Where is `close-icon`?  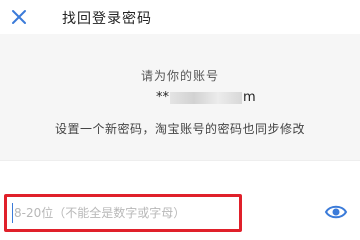 close-icon is located at coordinates (19, 17).